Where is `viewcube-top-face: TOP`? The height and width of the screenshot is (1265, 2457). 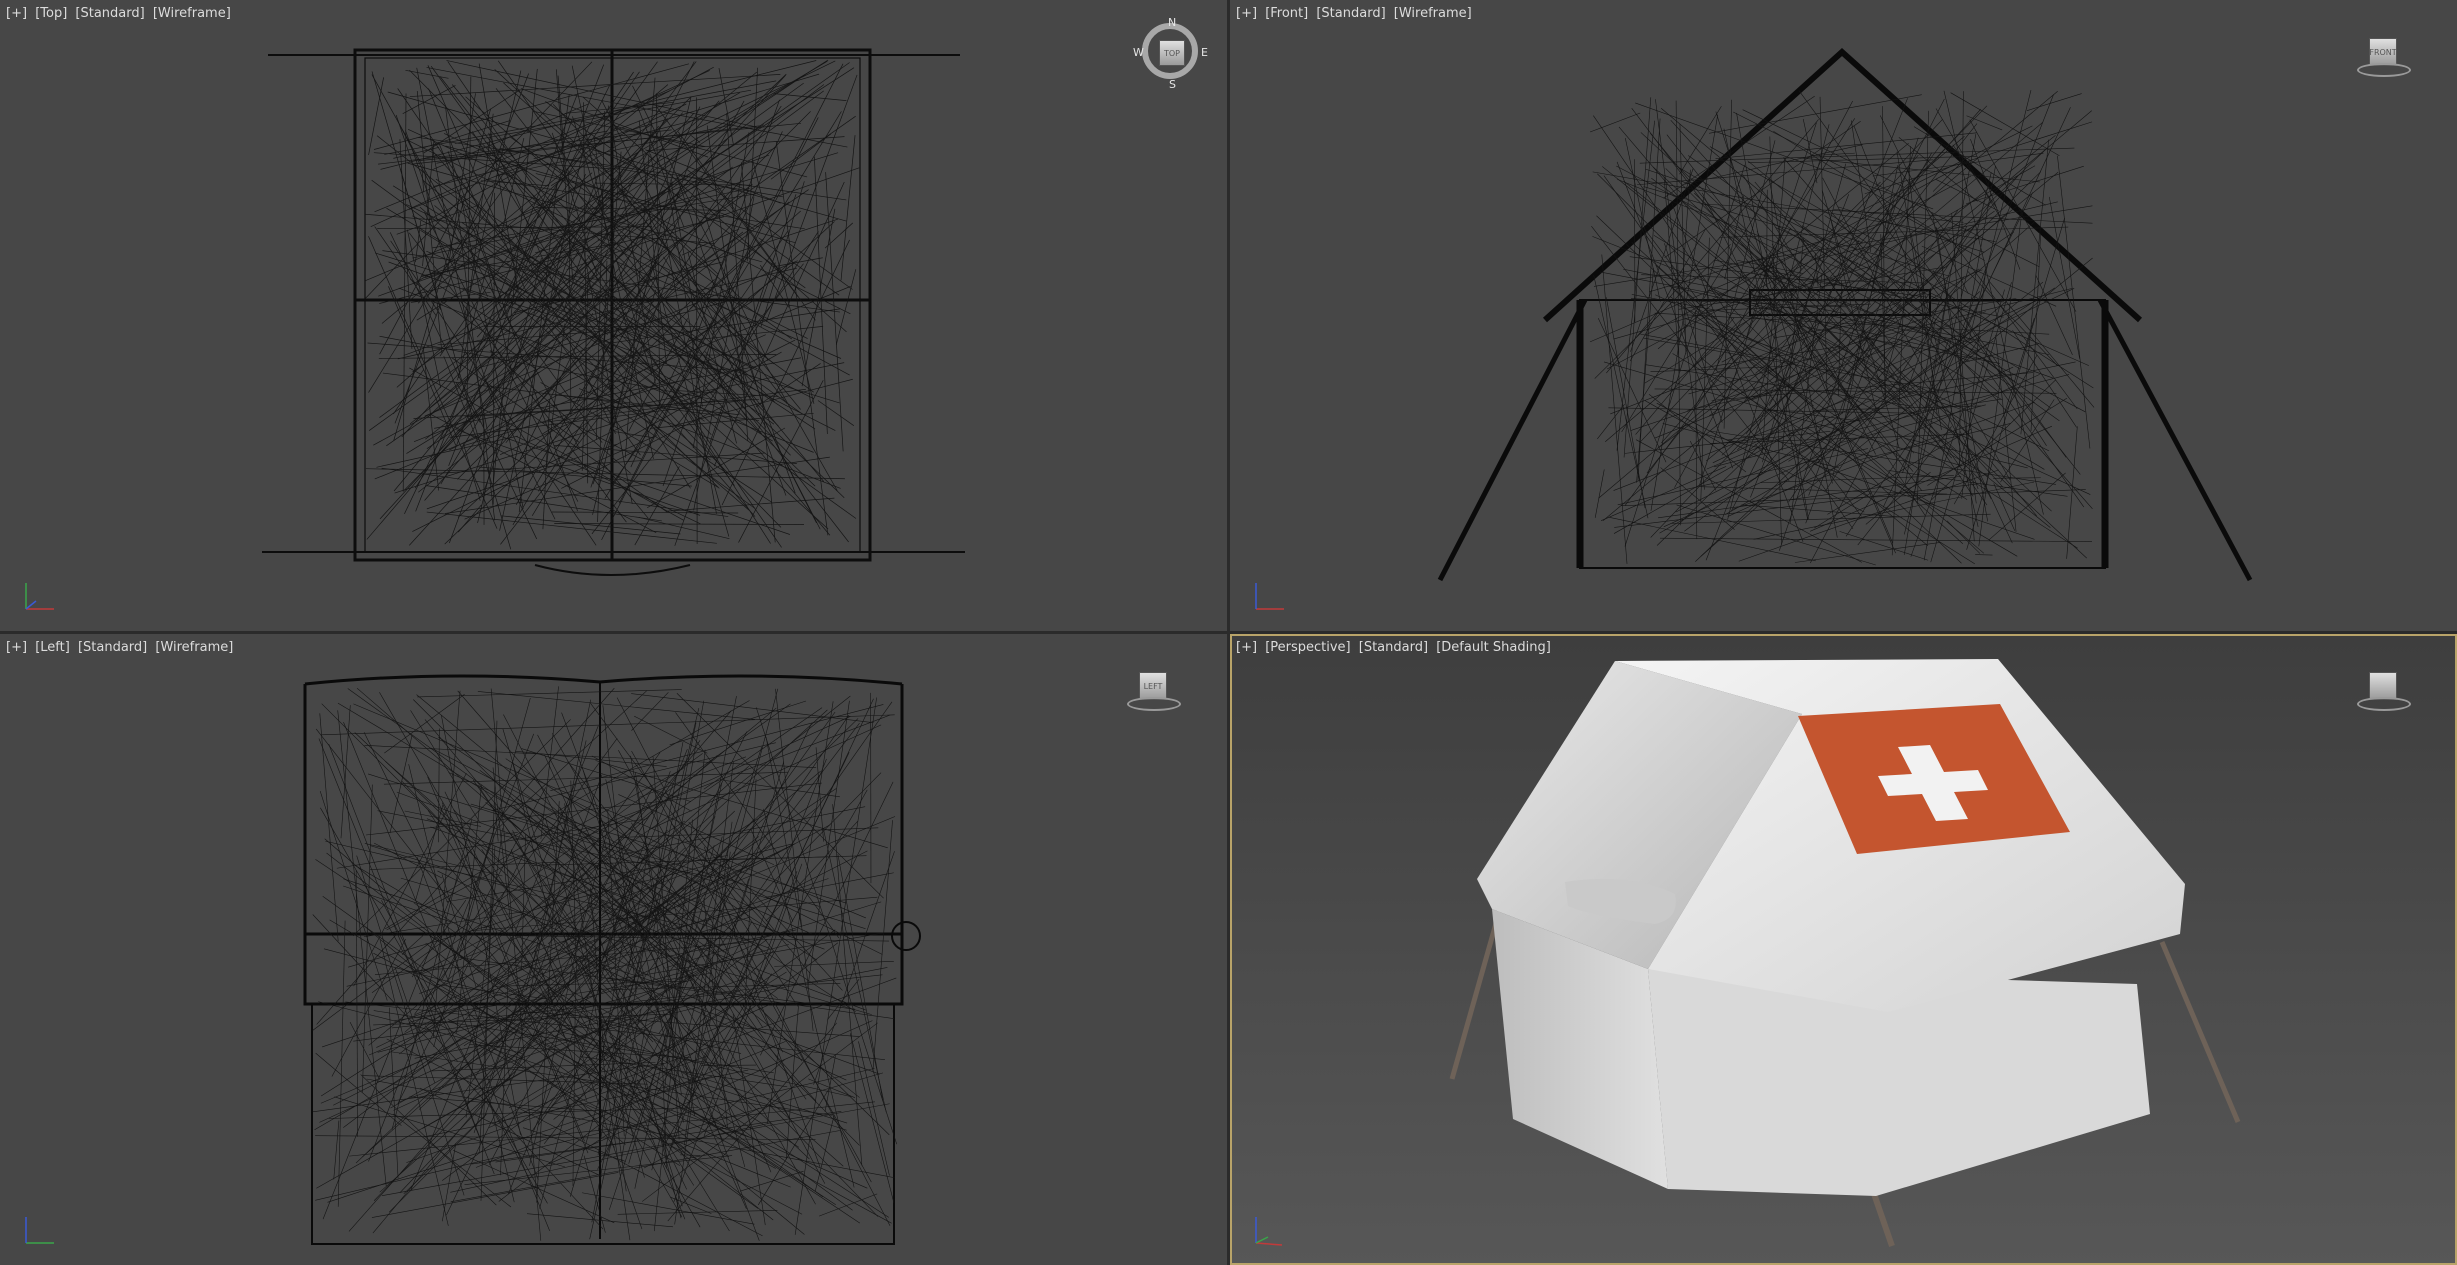 viewcube-top-face: TOP is located at coordinates (1172, 53).